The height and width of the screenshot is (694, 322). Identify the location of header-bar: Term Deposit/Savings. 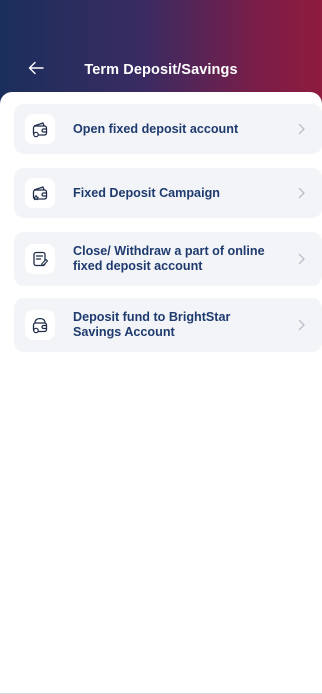
(161, 70).